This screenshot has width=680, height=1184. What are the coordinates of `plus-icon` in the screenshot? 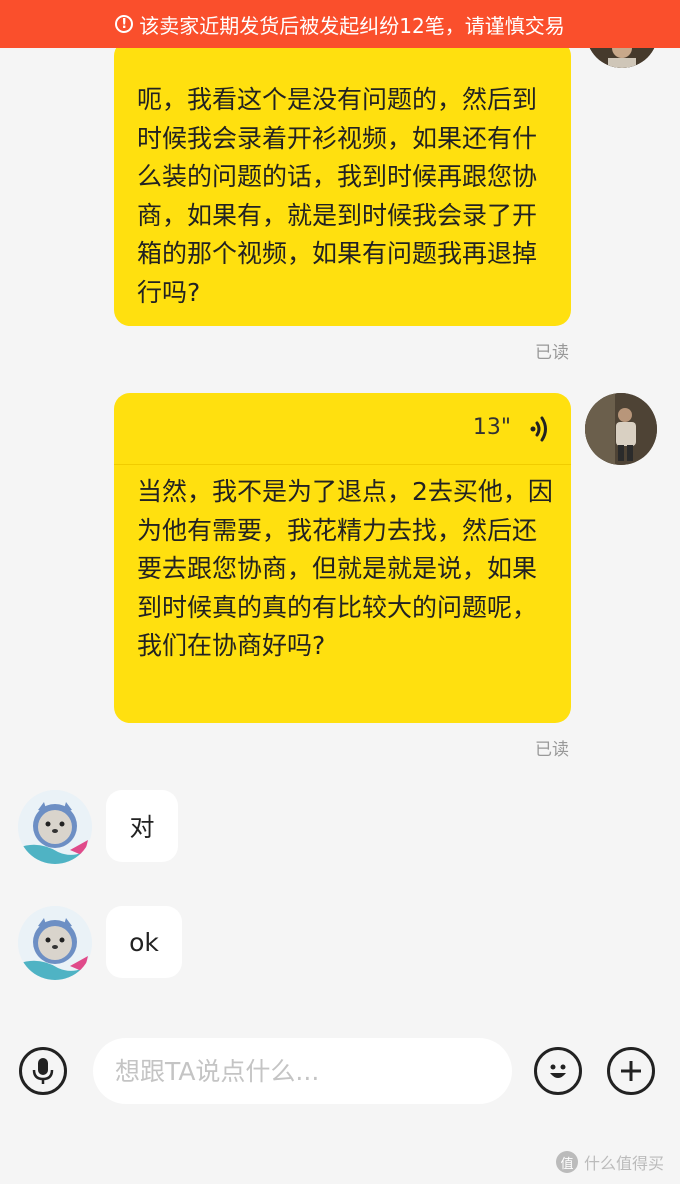 It's located at (631, 1071).